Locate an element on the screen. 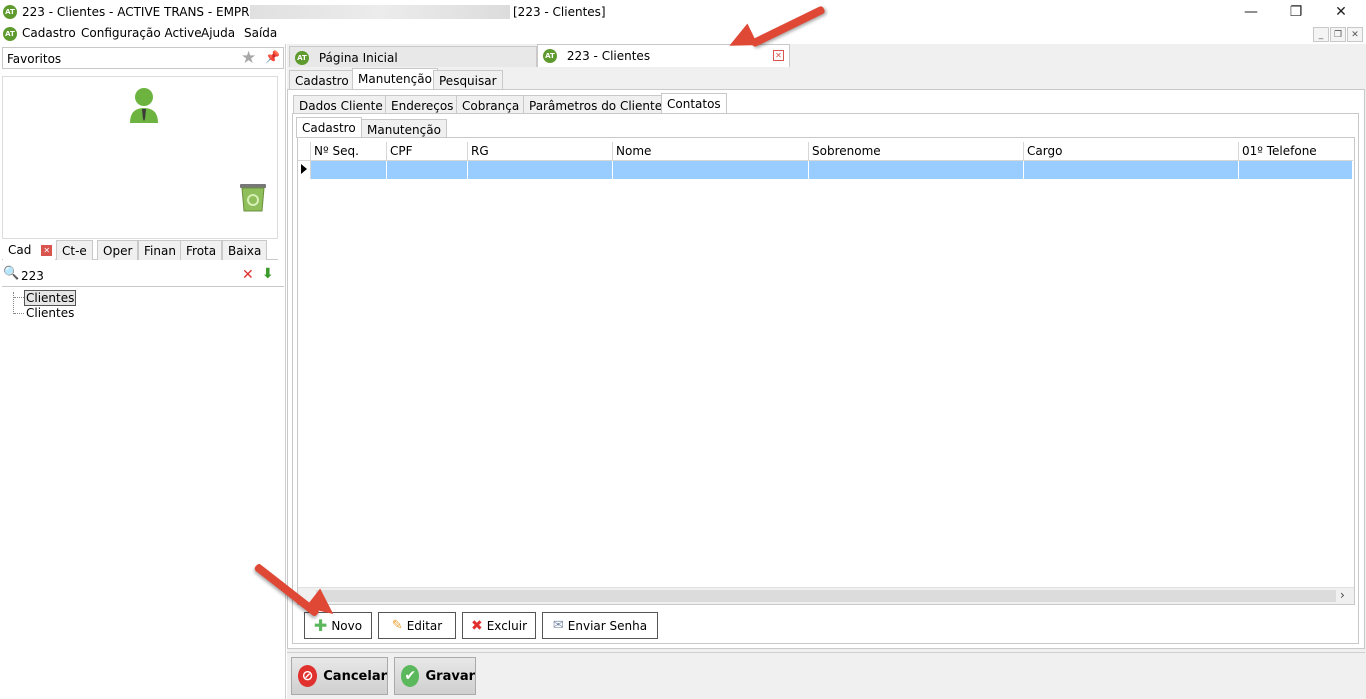  tab-parametros-cliente: Parâmetros do Cliente is located at coordinates (596, 104).